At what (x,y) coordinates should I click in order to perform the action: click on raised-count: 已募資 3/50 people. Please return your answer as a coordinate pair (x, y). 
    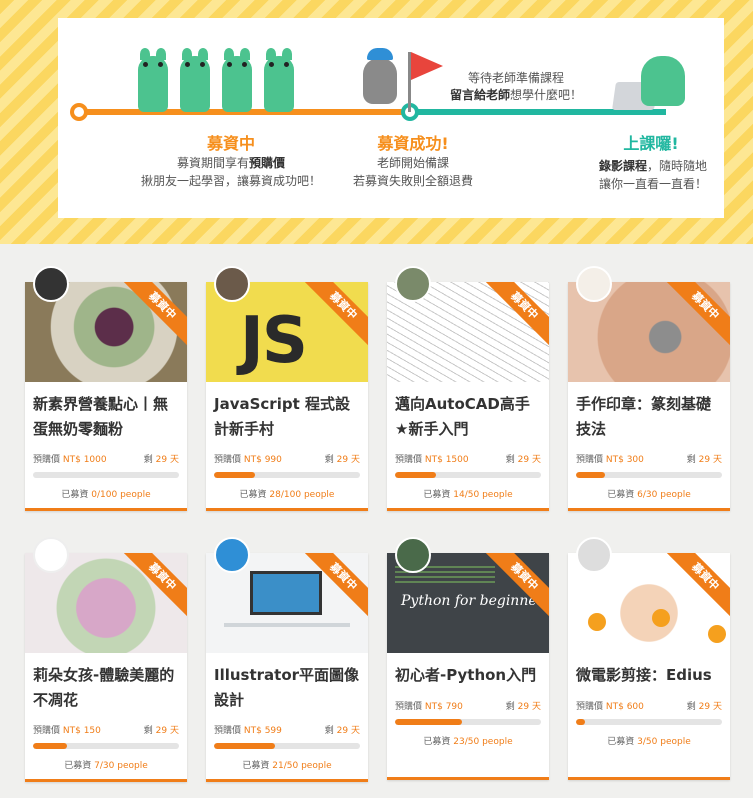
    Looking at the image, I should click on (649, 742).